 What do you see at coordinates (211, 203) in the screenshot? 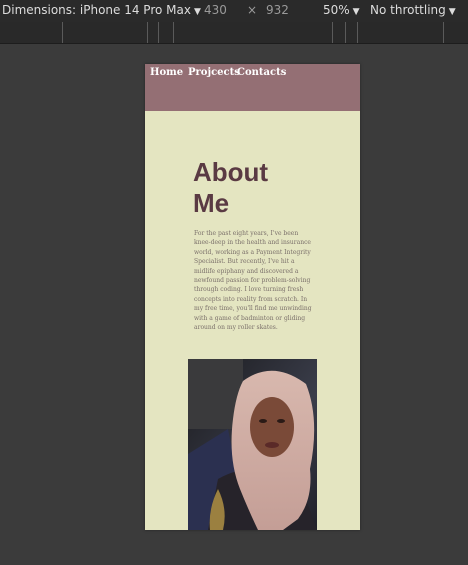
I see `page-title-line: Me` at bounding box center [211, 203].